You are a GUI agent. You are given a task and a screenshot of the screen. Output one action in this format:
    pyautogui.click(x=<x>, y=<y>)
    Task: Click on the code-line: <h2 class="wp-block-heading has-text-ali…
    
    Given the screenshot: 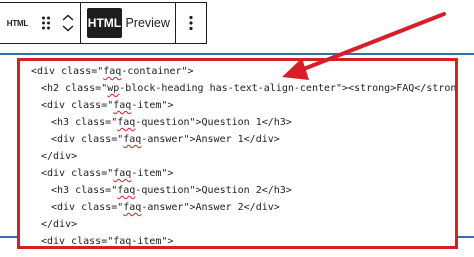 What is the action you would take?
    pyautogui.click(x=249, y=88)
    